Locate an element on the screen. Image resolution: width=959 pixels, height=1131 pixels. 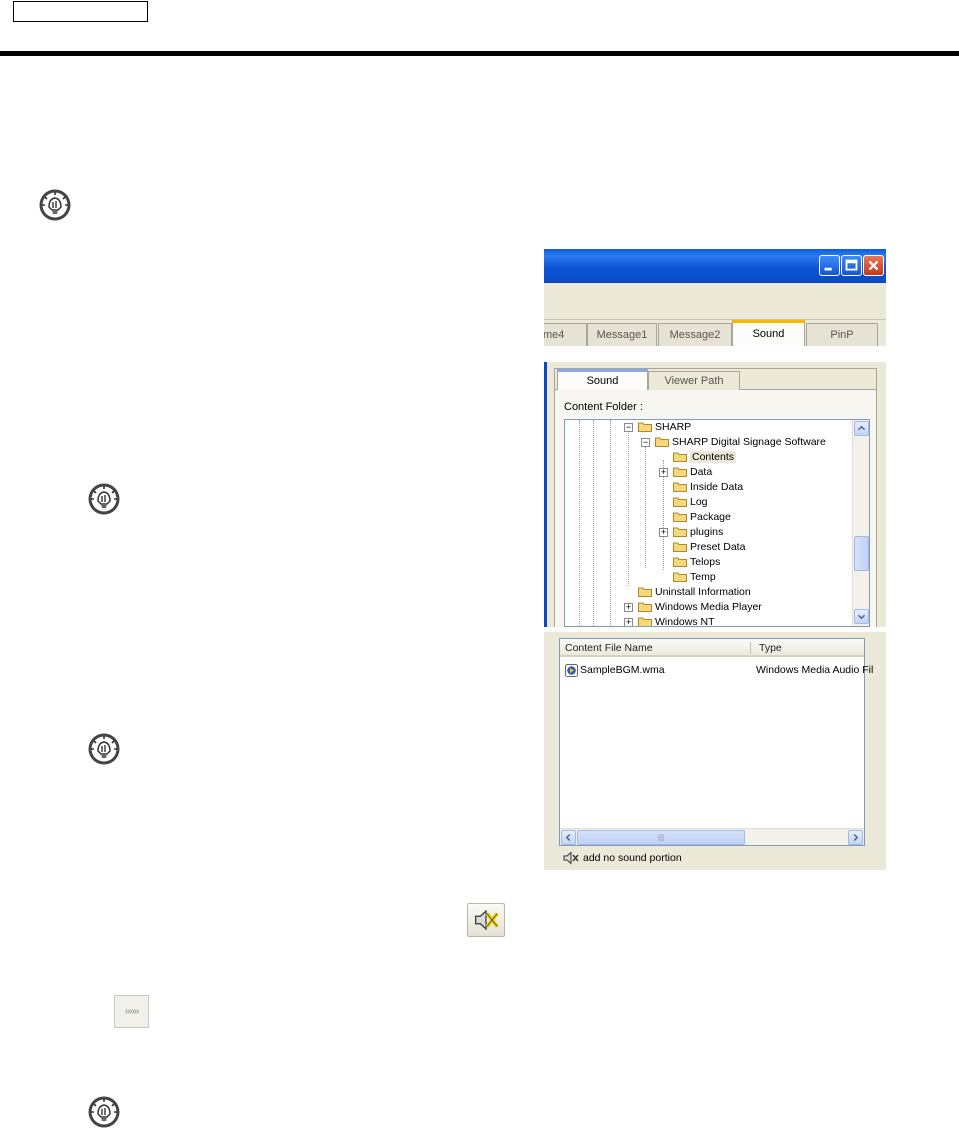
tree-item-log: Log is located at coordinates (690, 502).